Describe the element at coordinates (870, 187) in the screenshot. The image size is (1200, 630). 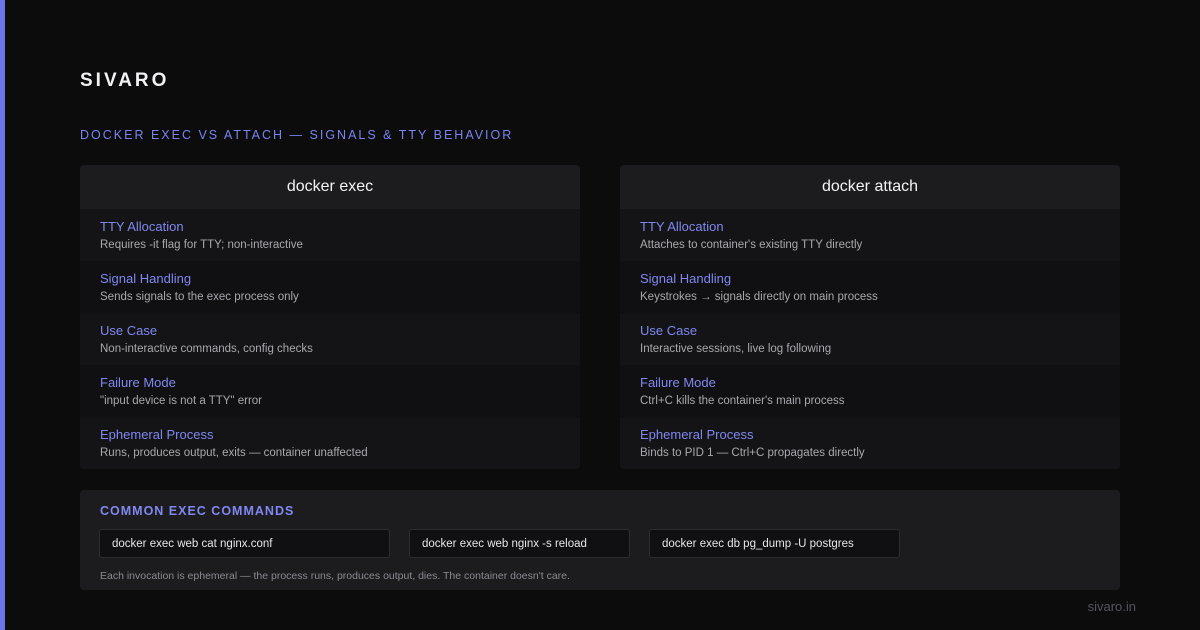
I see `column-title: docker attach` at that location.